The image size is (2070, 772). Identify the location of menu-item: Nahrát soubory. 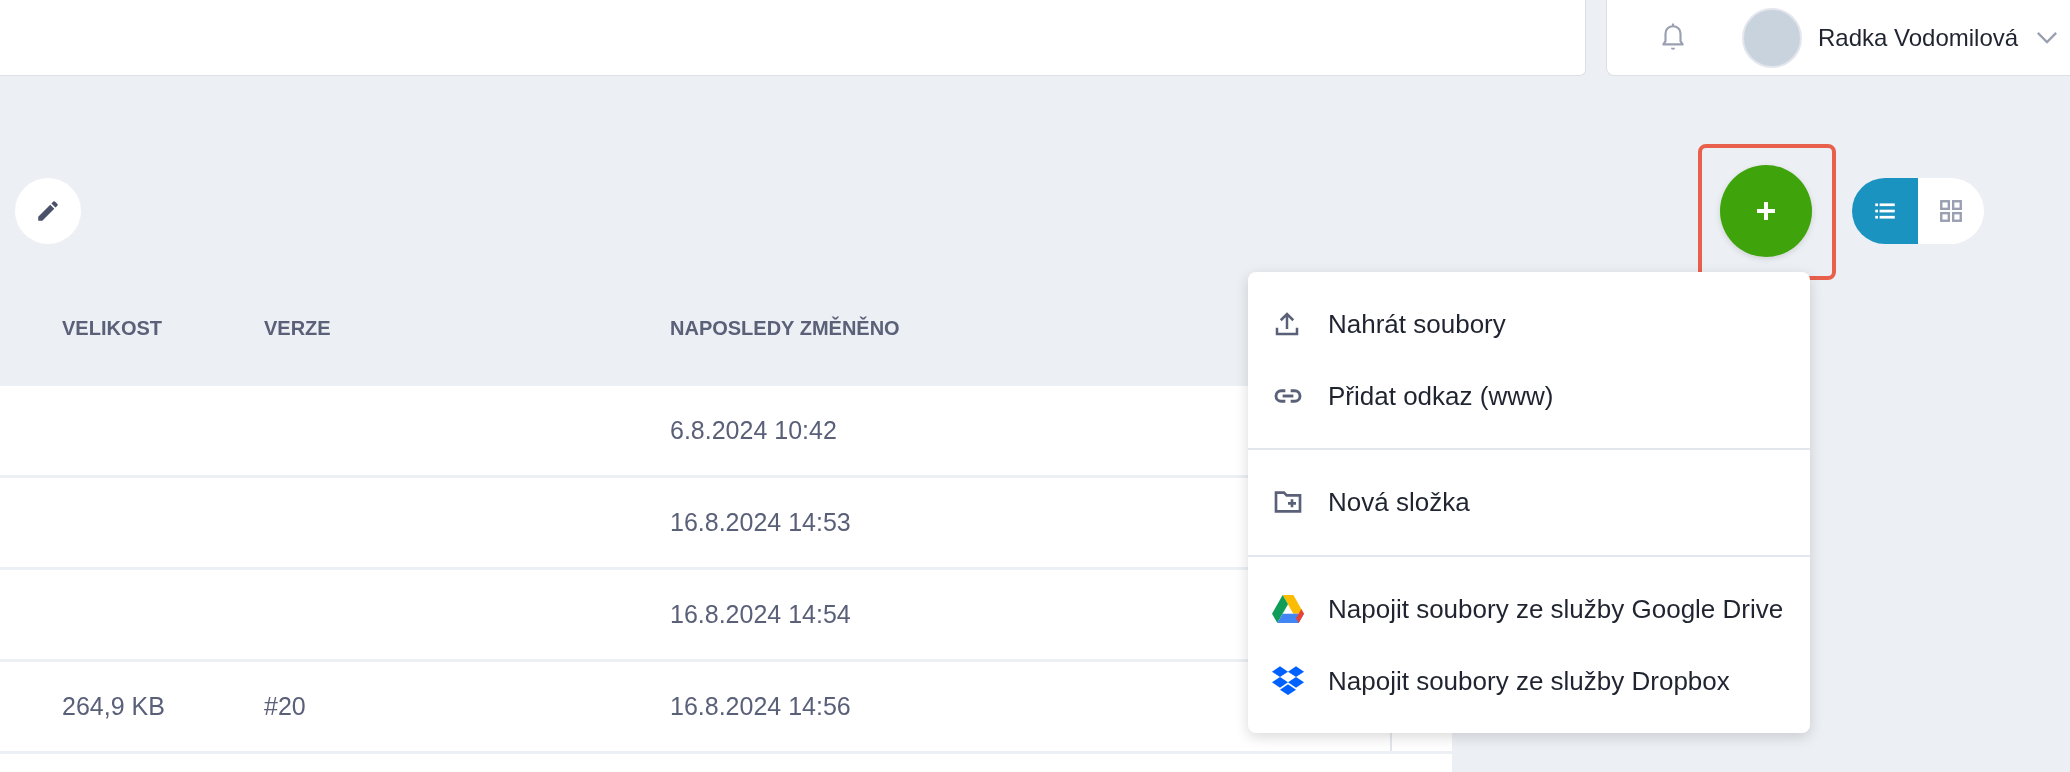
(1529, 324).